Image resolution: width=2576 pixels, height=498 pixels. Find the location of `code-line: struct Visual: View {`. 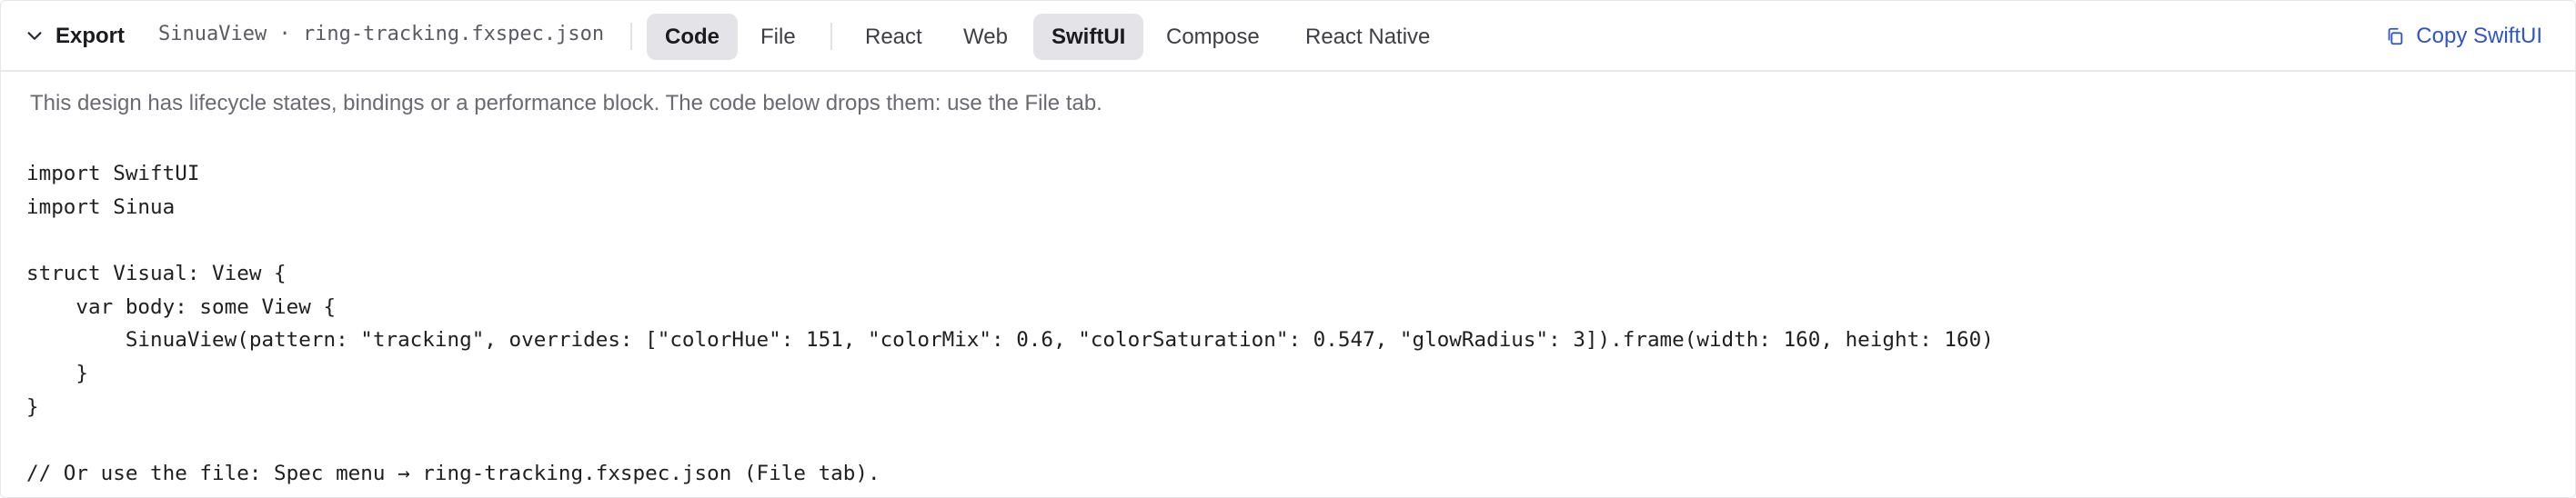

code-line: struct Visual: View { is located at coordinates (156, 274).